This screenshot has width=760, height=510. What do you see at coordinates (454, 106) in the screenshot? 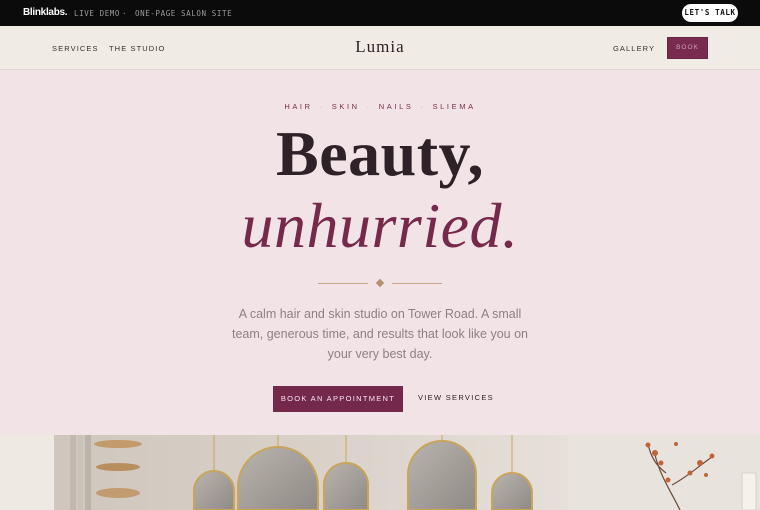
I see `eyebrow-item: SLIEMA` at bounding box center [454, 106].